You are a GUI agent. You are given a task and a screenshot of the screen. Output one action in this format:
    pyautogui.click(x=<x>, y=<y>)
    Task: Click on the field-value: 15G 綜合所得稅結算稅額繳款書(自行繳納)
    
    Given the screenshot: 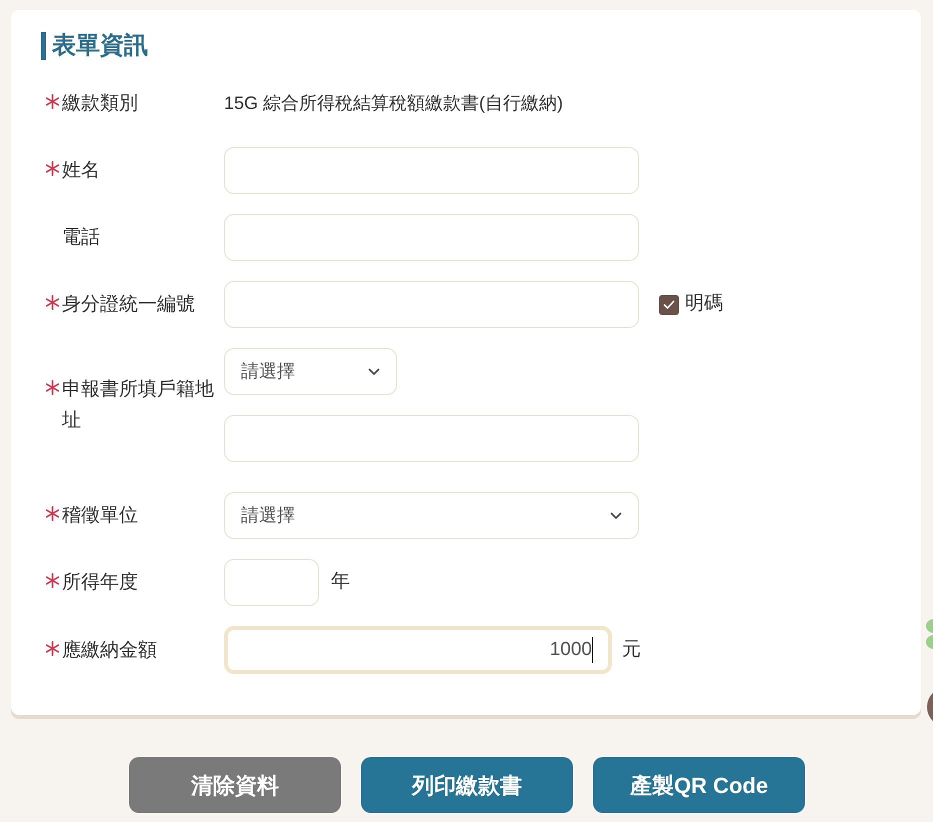 What is the action you would take?
    pyautogui.click(x=394, y=103)
    